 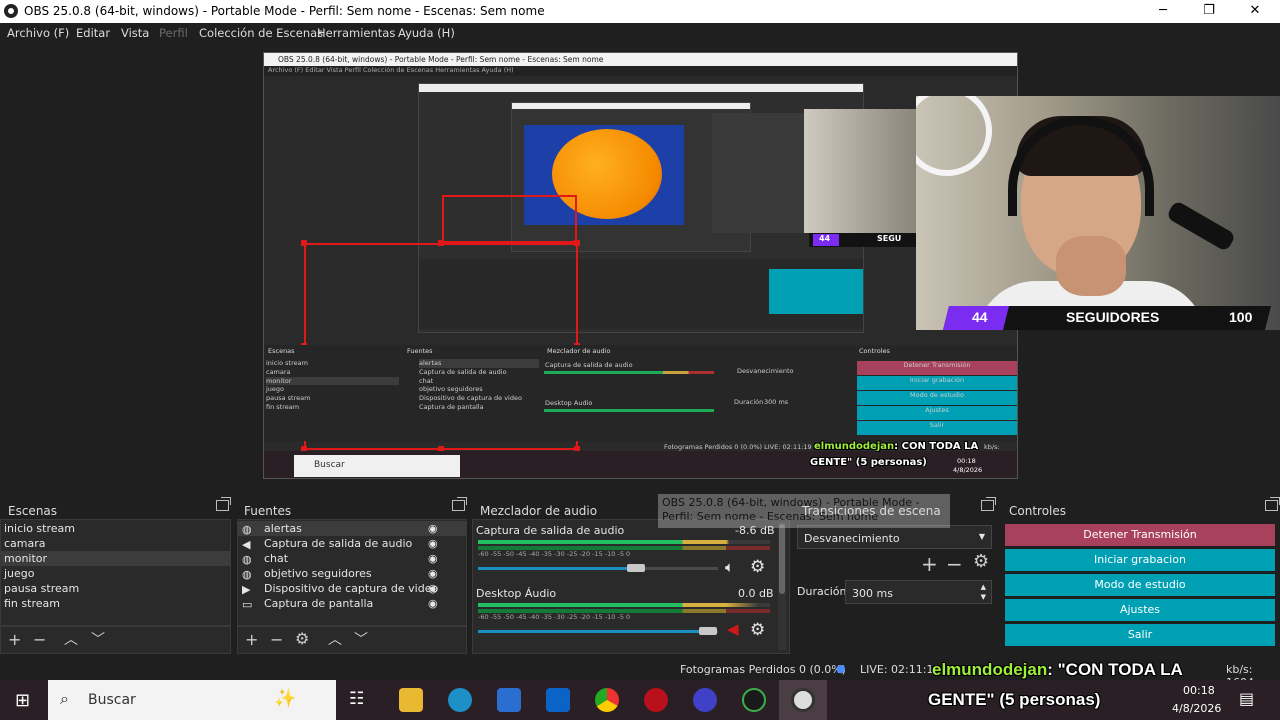 What do you see at coordinates (757, 567) in the screenshot?
I see `mixer-channel-1-gear-icon: ⚙` at bounding box center [757, 567].